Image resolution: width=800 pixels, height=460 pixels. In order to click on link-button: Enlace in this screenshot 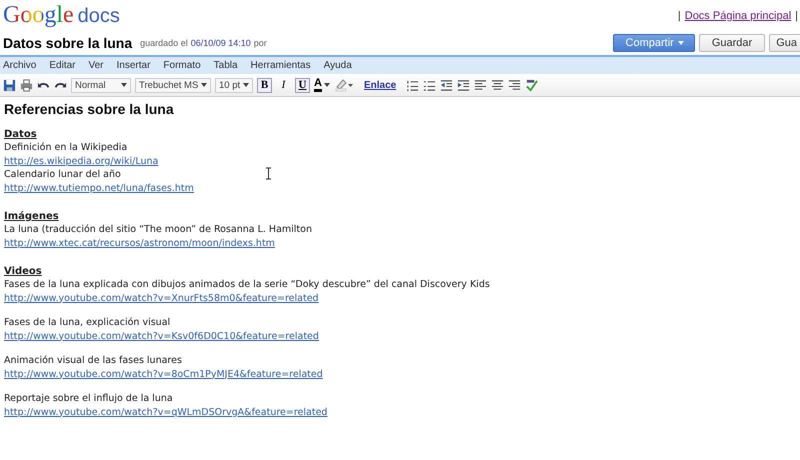, I will do `click(380, 85)`.